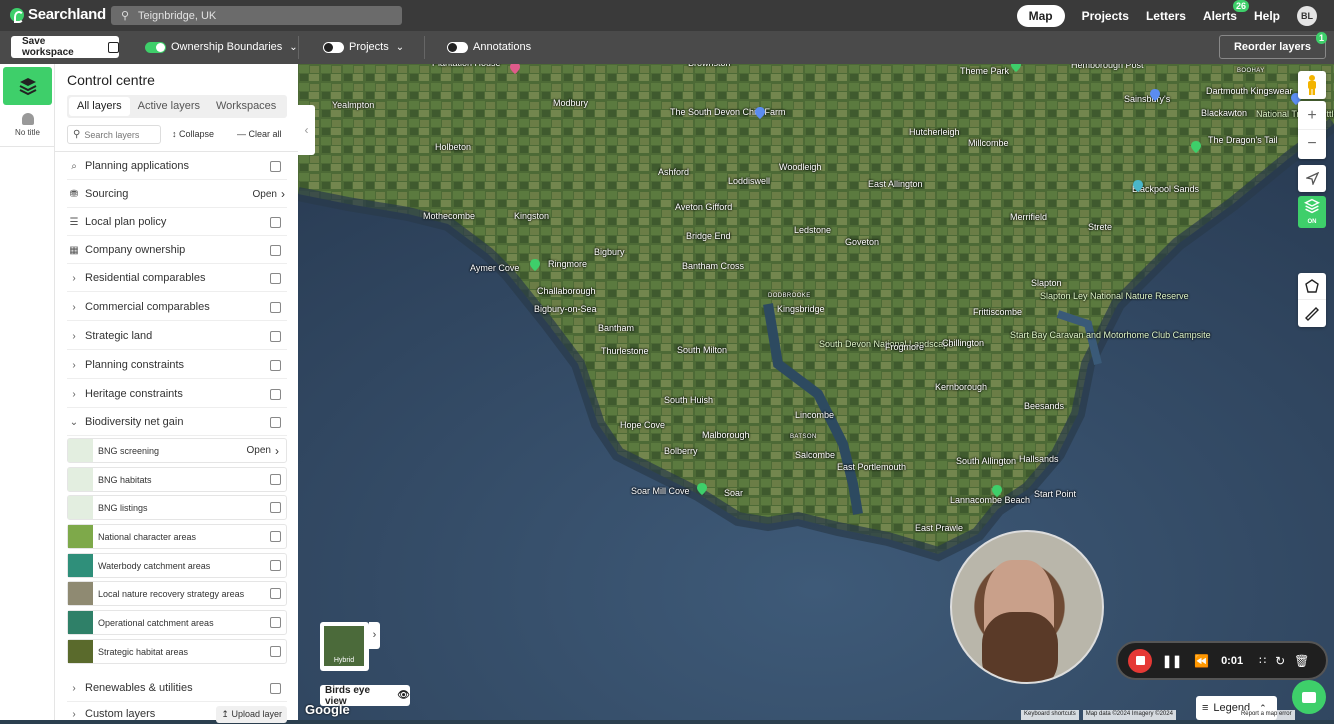  What do you see at coordinates (1027, 607) in the screenshot?
I see `webcam-bubble` at bounding box center [1027, 607].